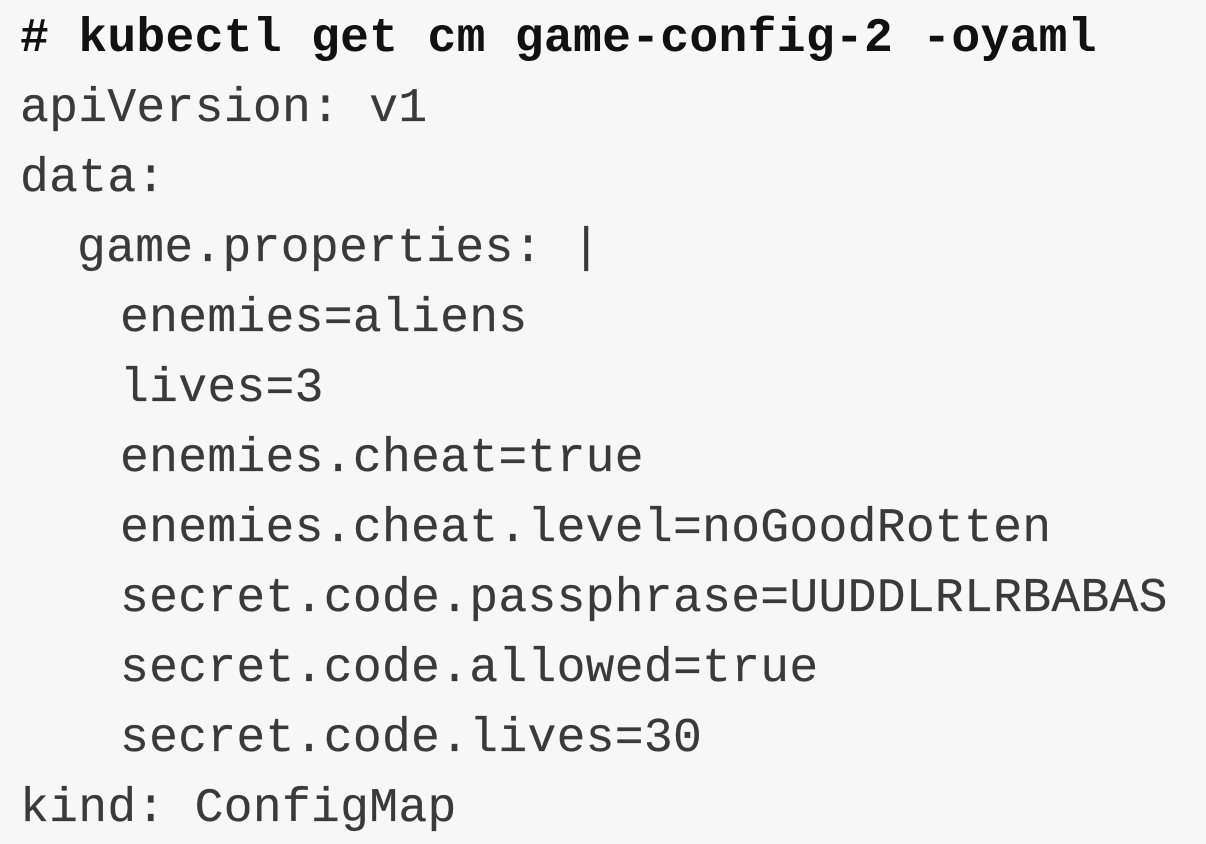 The width and height of the screenshot is (1206, 844). Describe the element at coordinates (339, 249) in the screenshot. I see `yaml-game-properties-line: game.properties: |` at that location.